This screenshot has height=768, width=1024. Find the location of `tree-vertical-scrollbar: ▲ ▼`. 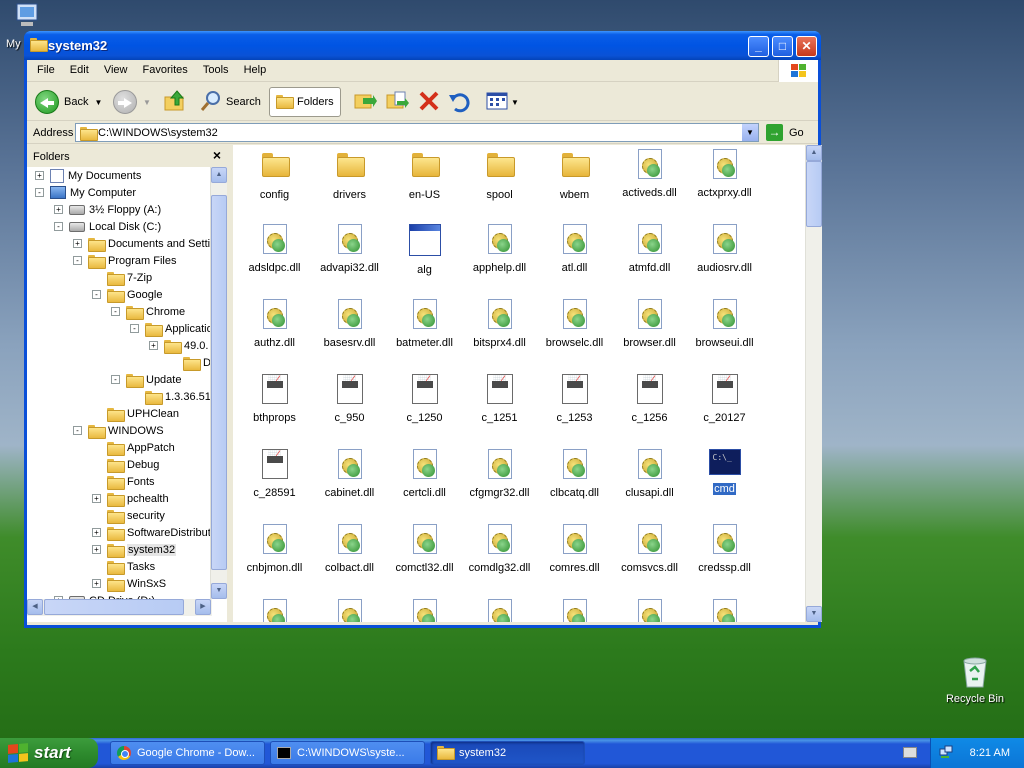

tree-vertical-scrollbar: ▲ ▼ is located at coordinates (218, 383).